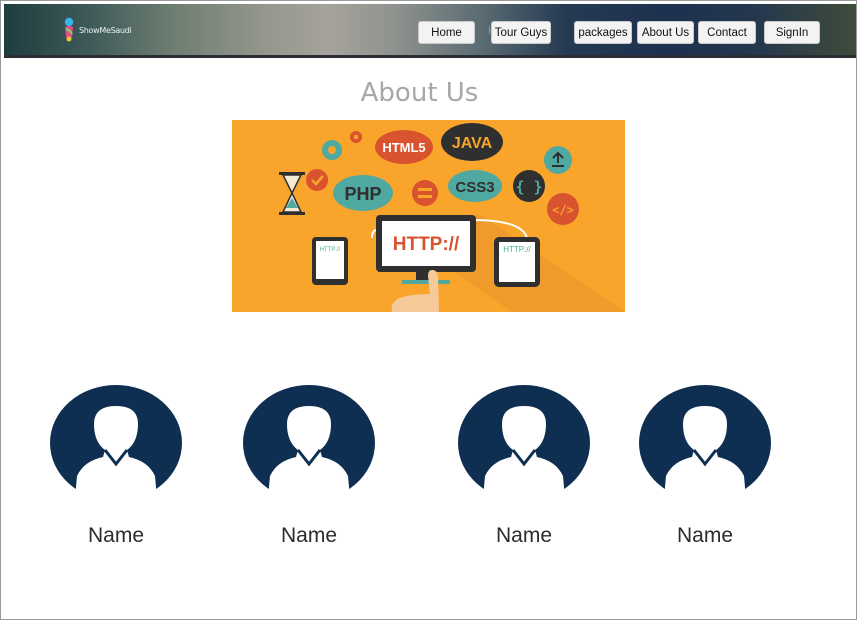  What do you see at coordinates (362, 194) in the screenshot?
I see `php-label: PHP` at bounding box center [362, 194].